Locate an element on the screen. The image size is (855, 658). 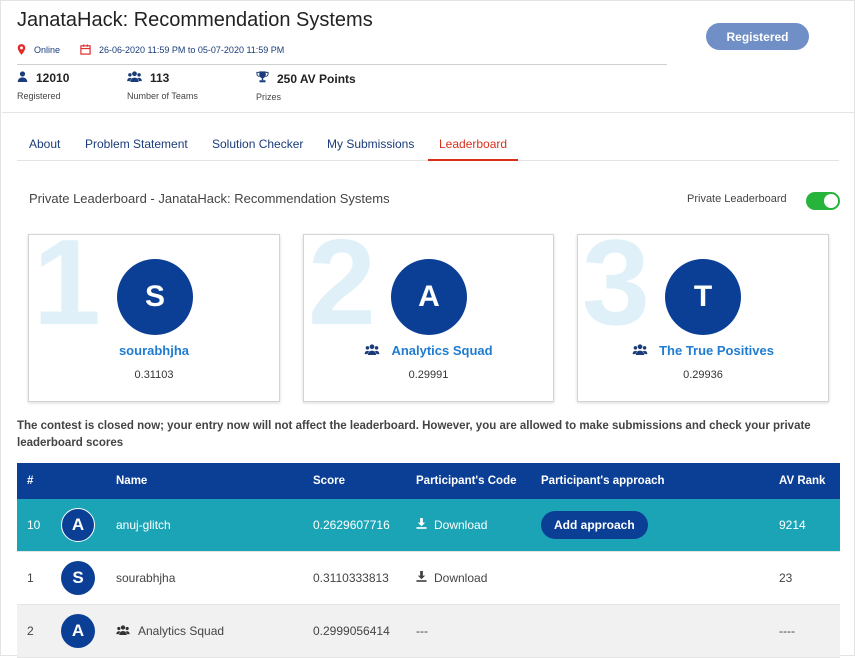
participant-name: Analytics Squad is located at coordinates (428, 350).